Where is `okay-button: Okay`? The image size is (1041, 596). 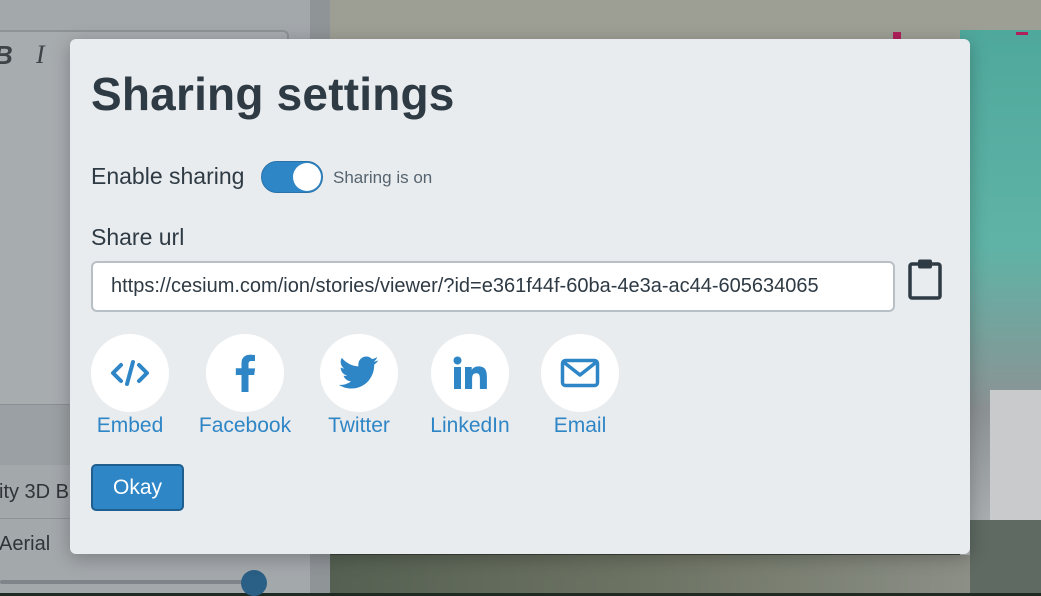 okay-button: Okay is located at coordinates (137, 487).